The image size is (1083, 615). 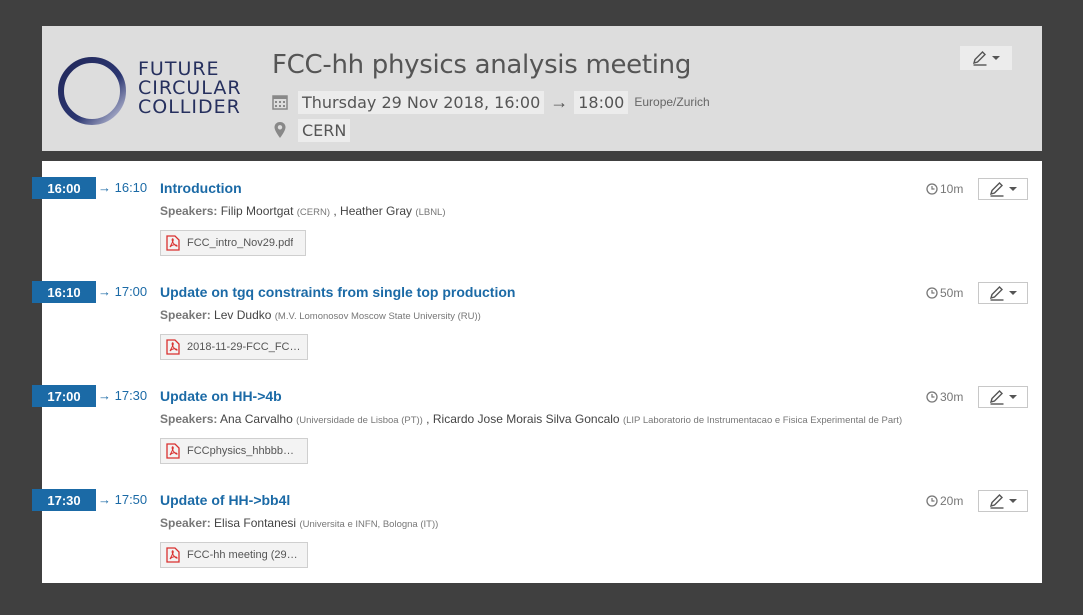 I want to click on speaker-name: Heather Gray, so click(x=376, y=211).